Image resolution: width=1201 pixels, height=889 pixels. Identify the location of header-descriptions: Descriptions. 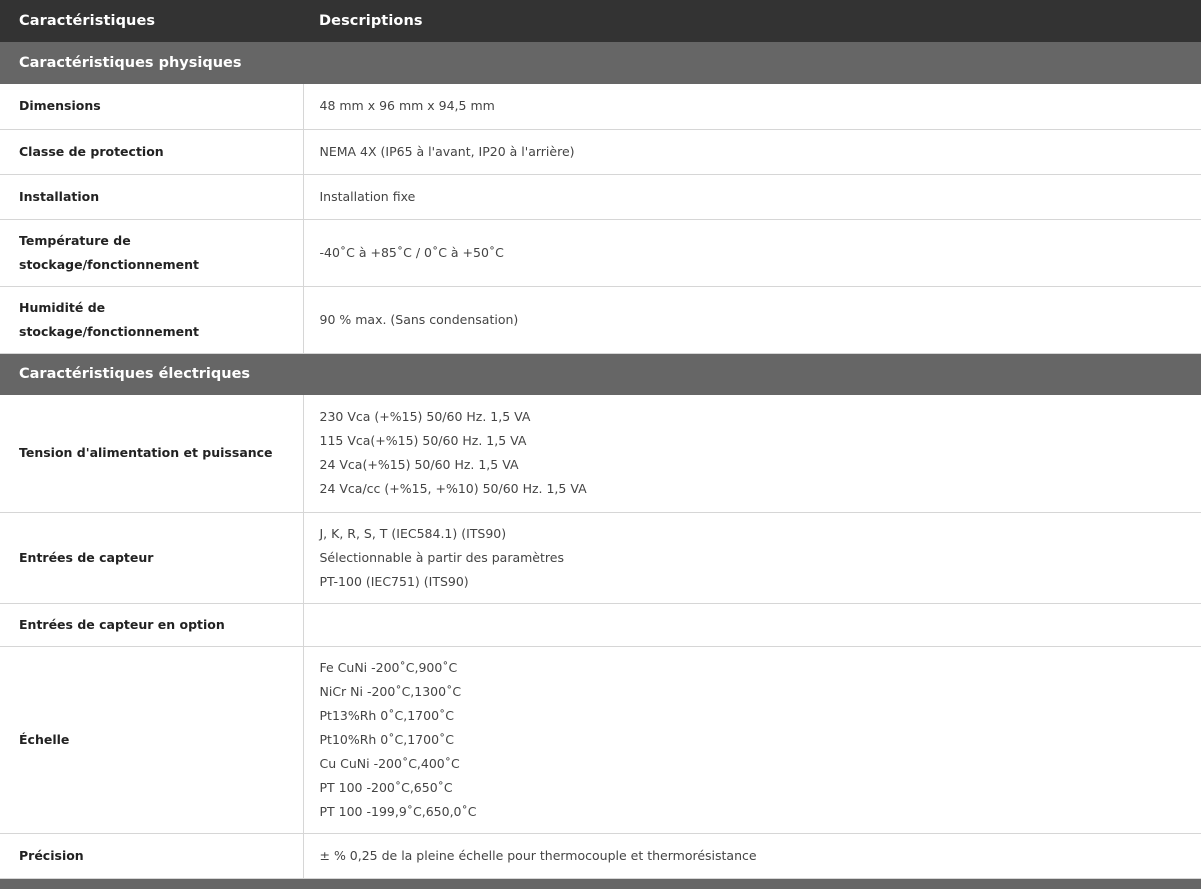
(752, 21).